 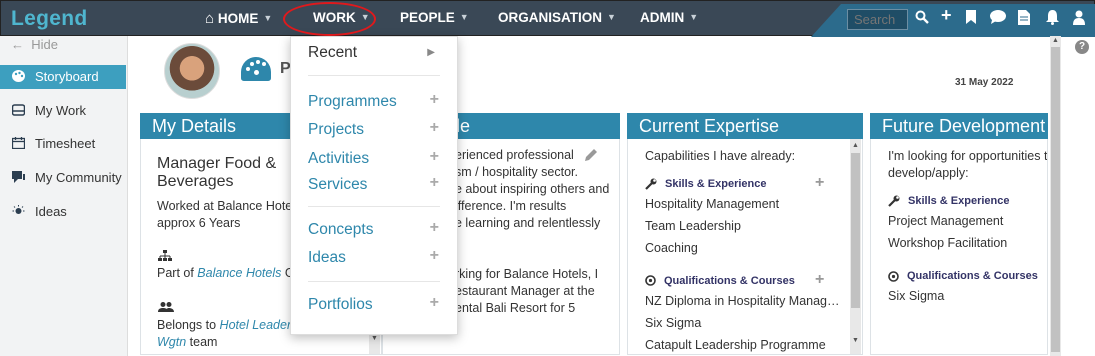 What do you see at coordinates (171, 342) in the screenshot?
I see `team-link-line2: Wgtn` at bounding box center [171, 342].